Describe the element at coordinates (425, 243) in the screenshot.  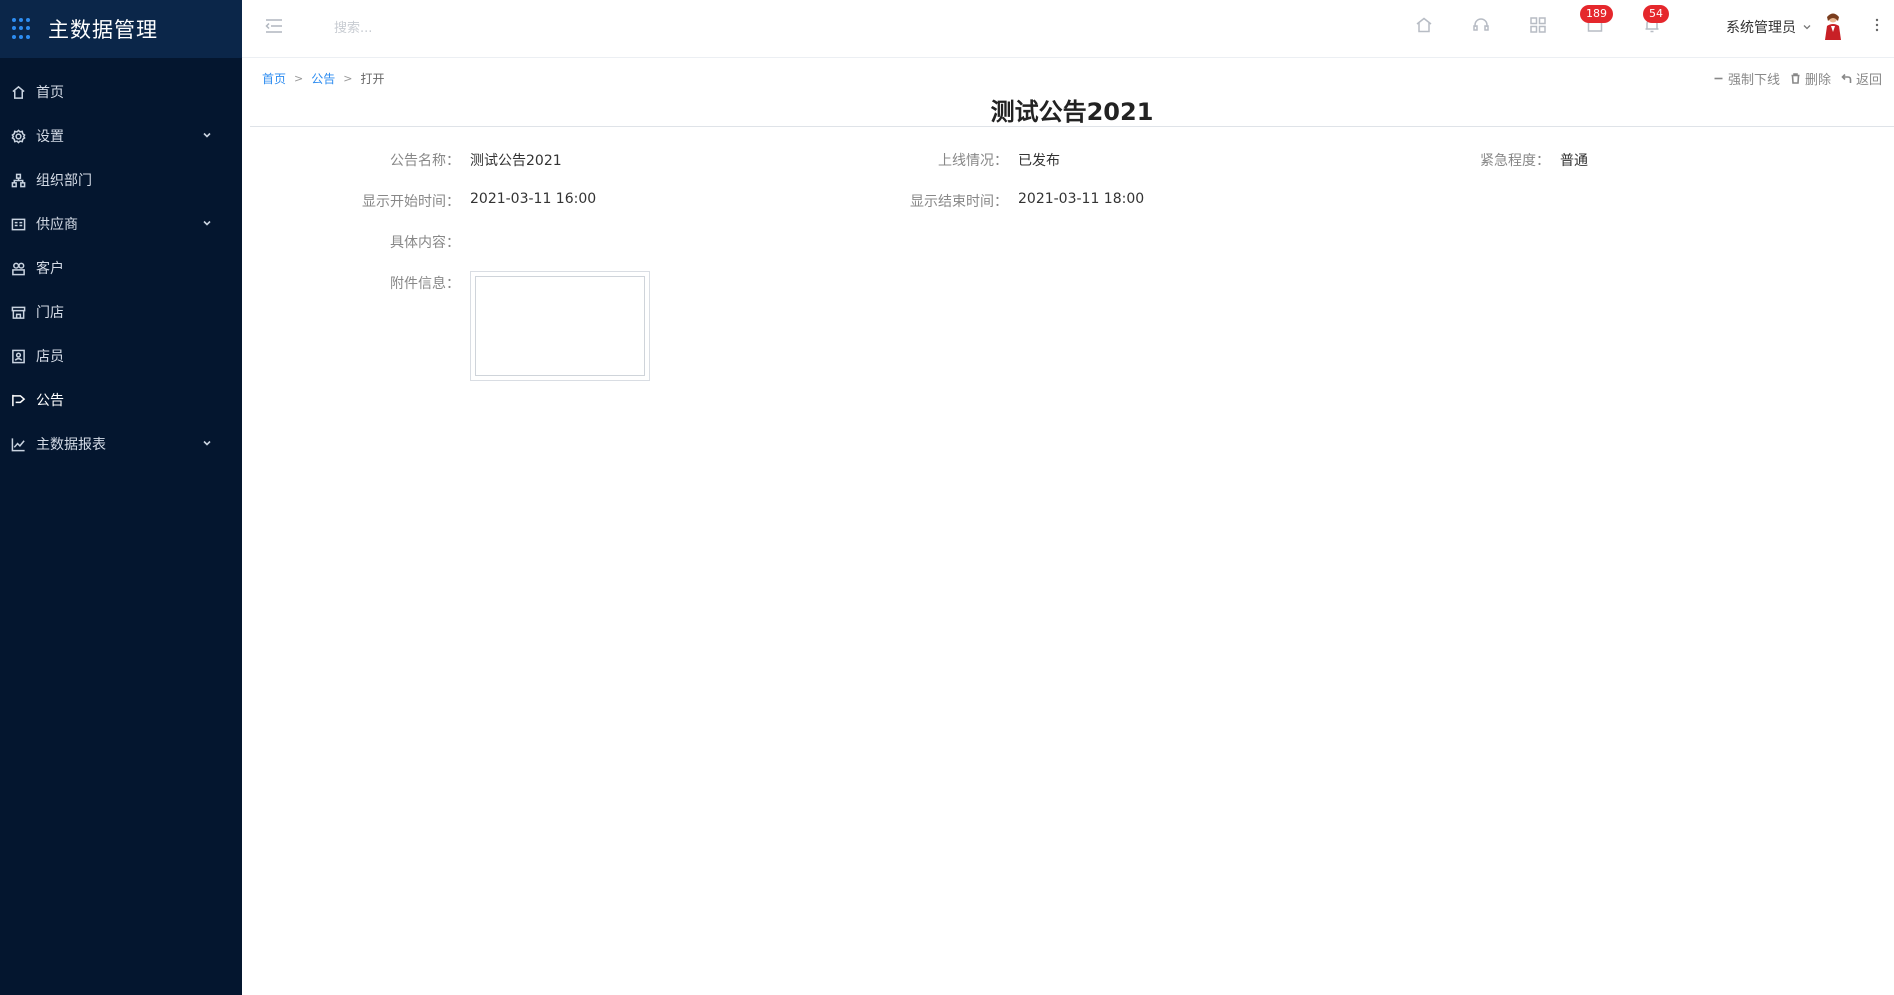
I see `field-label: 具体内容：` at that location.